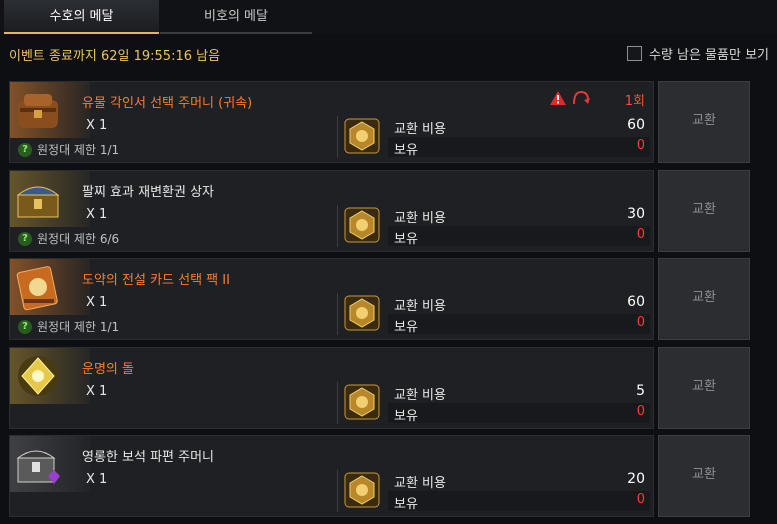 Image resolution: width=777 pixels, height=524 pixels. Describe the element at coordinates (38, 202) in the screenshot. I see `gold-chest-icon` at that location.